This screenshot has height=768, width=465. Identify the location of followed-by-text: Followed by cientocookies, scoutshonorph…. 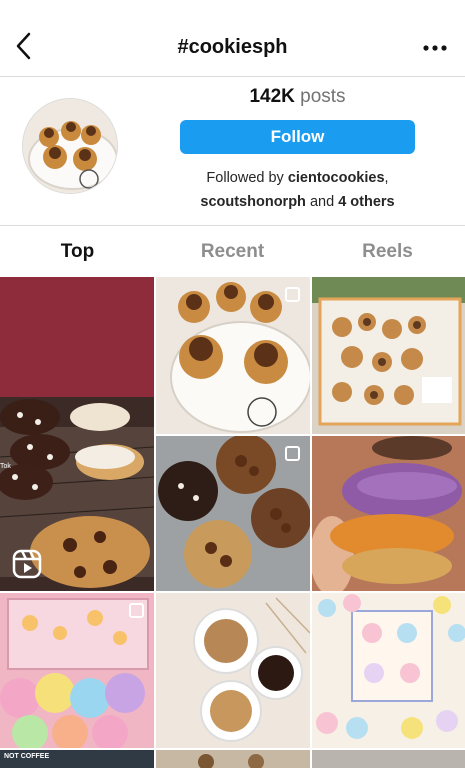
(297, 190).